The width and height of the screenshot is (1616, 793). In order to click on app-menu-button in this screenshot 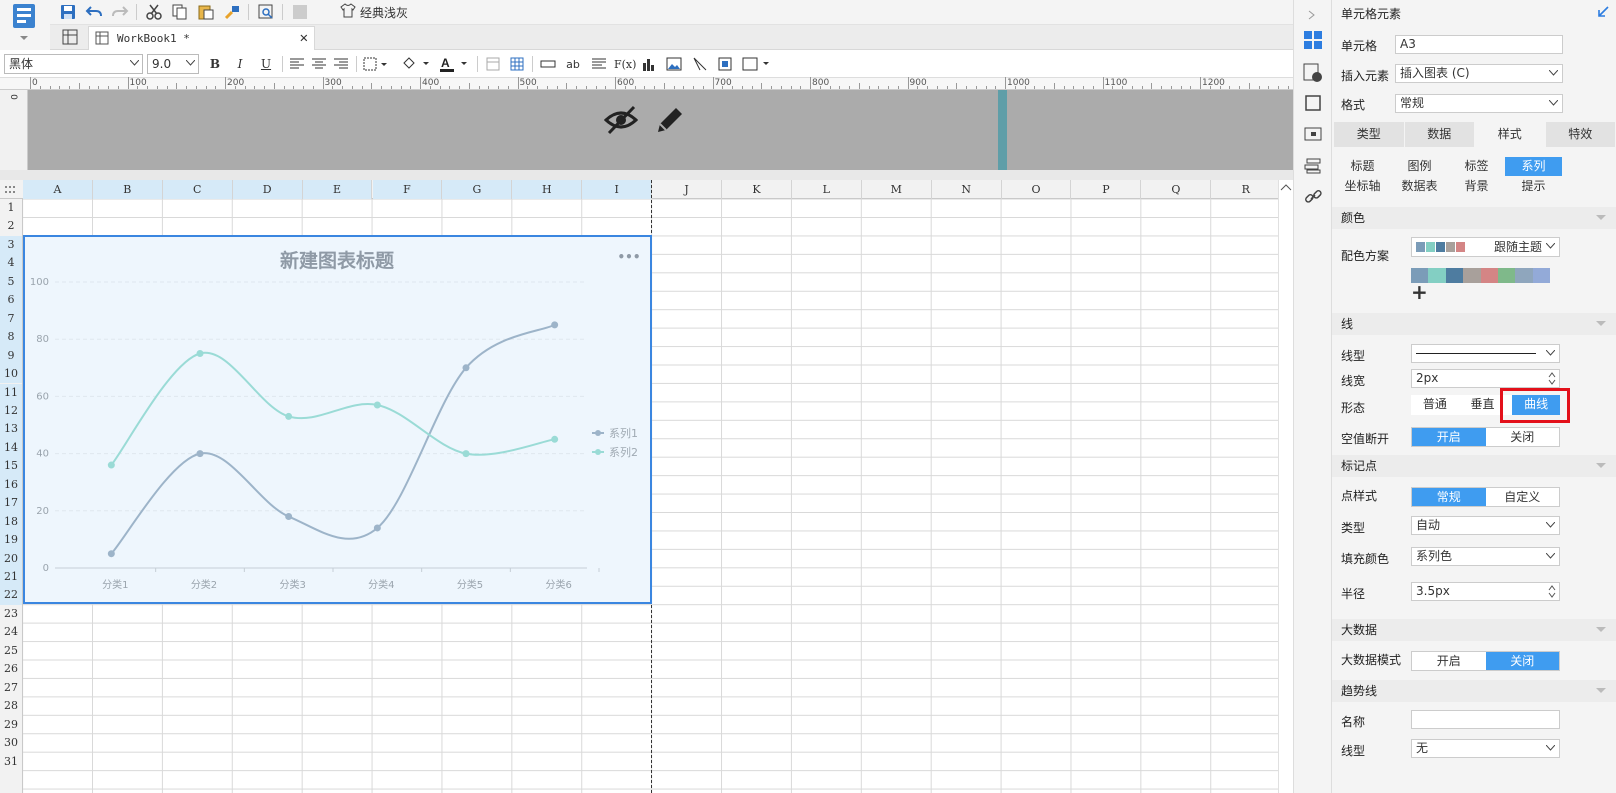, I will do `click(25, 25)`.